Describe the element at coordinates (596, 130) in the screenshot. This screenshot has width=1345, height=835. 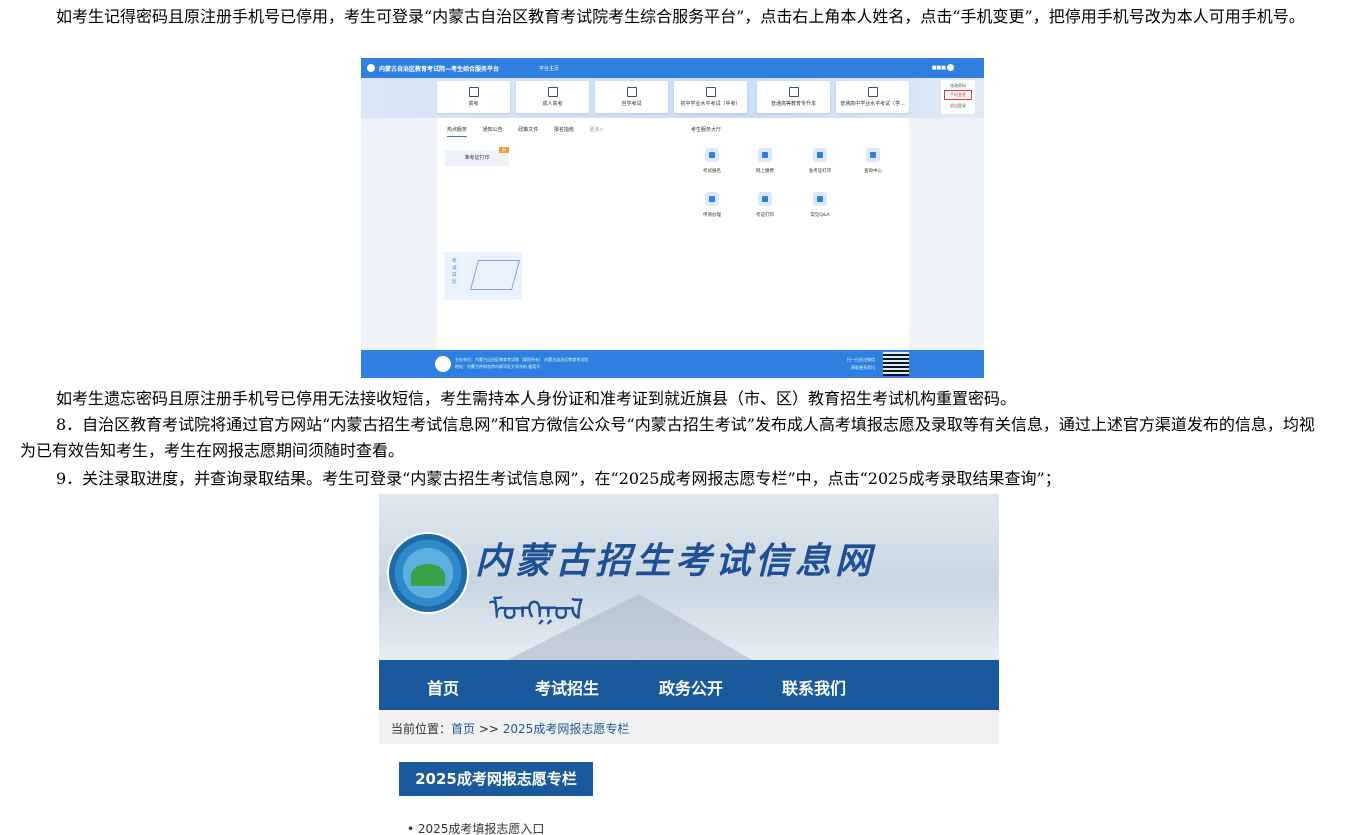
I see `tab-more: 更多>` at that location.